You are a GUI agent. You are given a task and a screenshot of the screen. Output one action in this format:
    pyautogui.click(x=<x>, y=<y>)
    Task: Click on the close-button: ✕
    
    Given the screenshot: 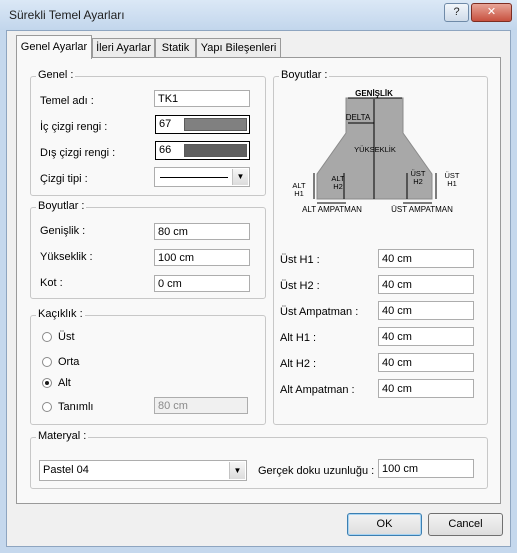 What is the action you would take?
    pyautogui.click(x=491, y=12)
    